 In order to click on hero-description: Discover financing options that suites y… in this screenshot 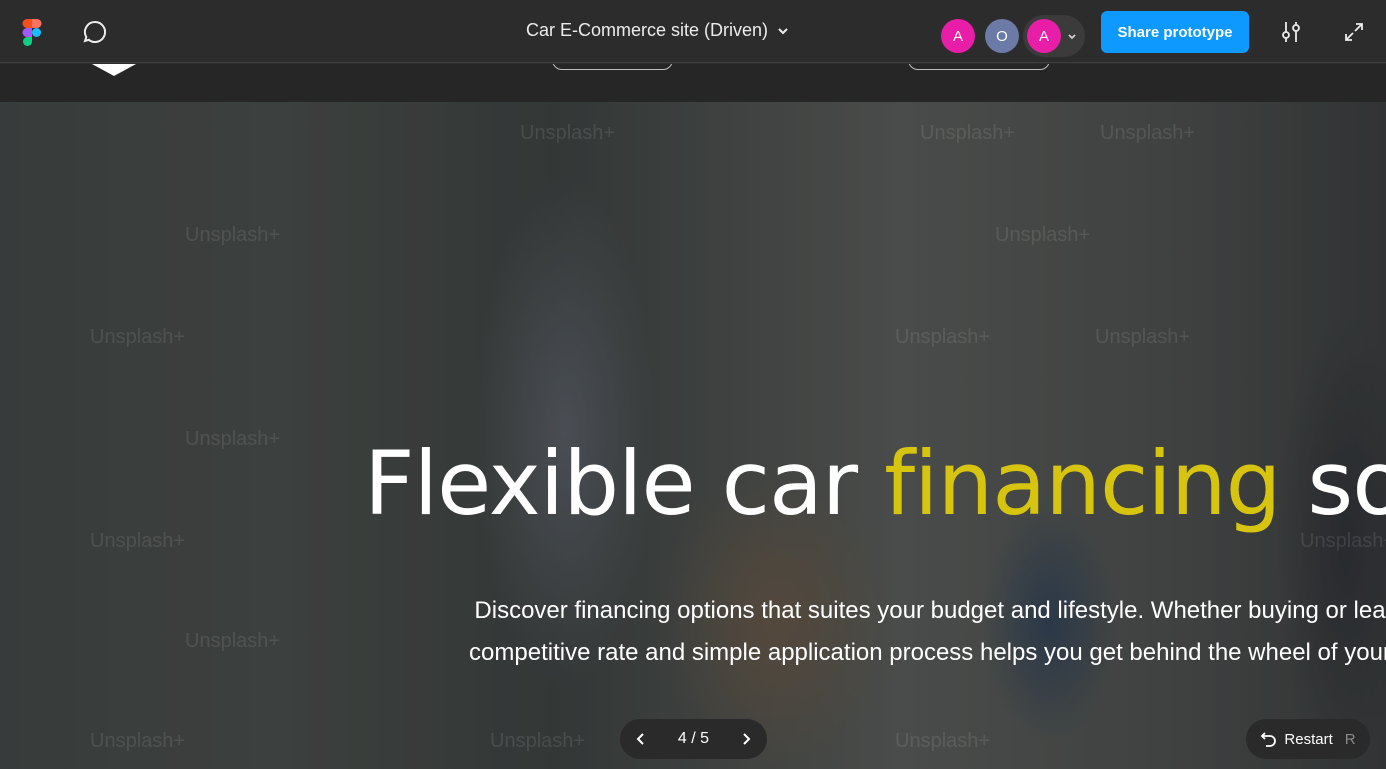, I will do `click(883, 632)`.